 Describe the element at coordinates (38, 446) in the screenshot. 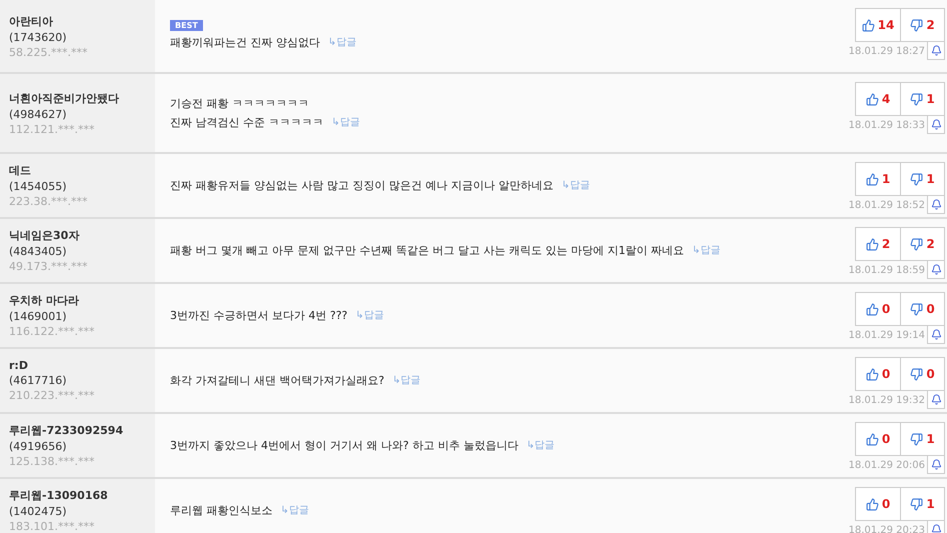

I see `user-id: (4919656)` at that location.